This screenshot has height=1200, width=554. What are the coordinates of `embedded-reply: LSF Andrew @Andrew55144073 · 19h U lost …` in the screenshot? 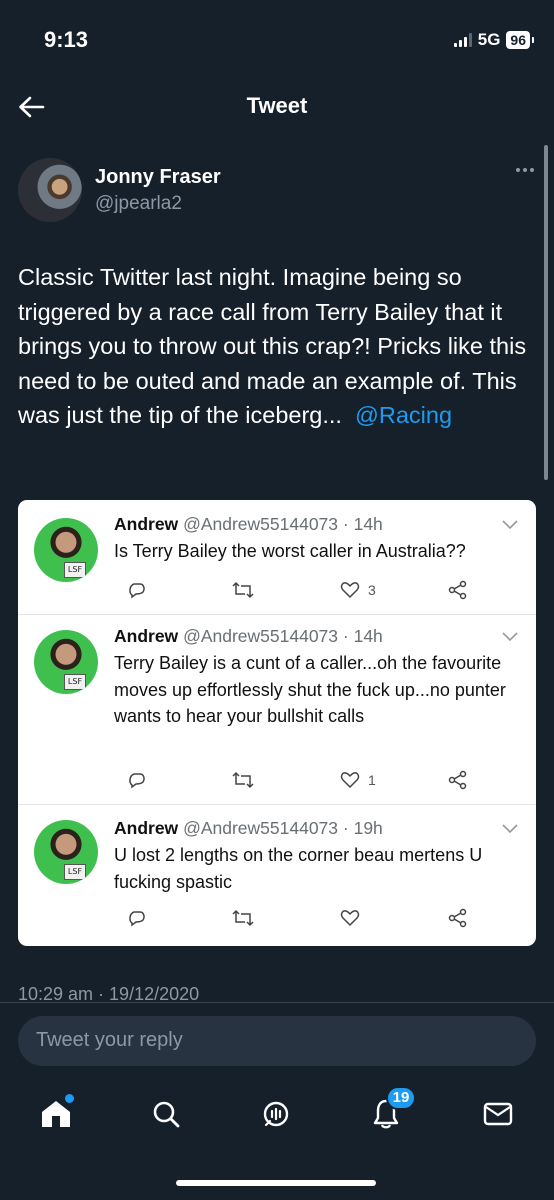 It's located at (277, 875).